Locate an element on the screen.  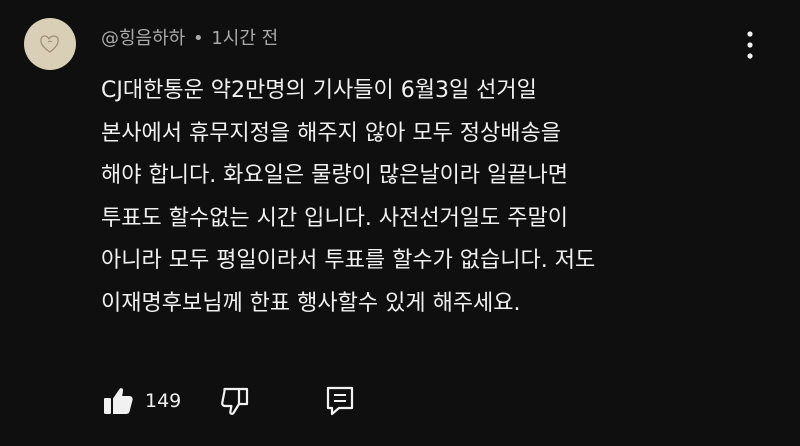
comment-line: 본사에서 휴무지정을 해주지 않아 모두 정상배송을 is located at coordinates (331, 133).